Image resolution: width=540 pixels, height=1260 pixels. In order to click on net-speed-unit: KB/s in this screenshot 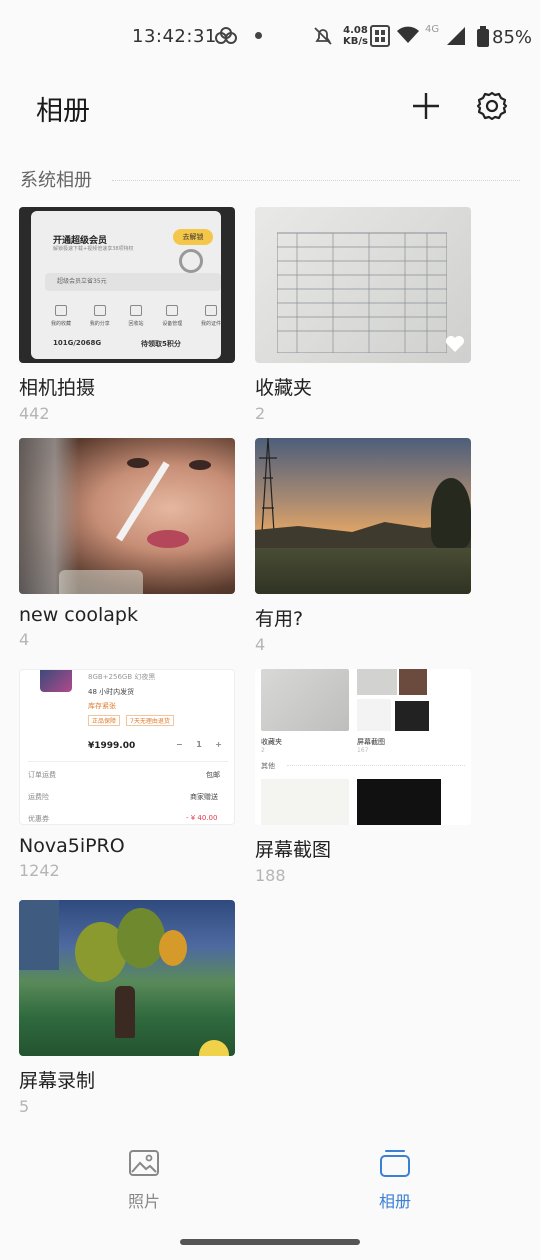, I will do `click(355, 41)`.